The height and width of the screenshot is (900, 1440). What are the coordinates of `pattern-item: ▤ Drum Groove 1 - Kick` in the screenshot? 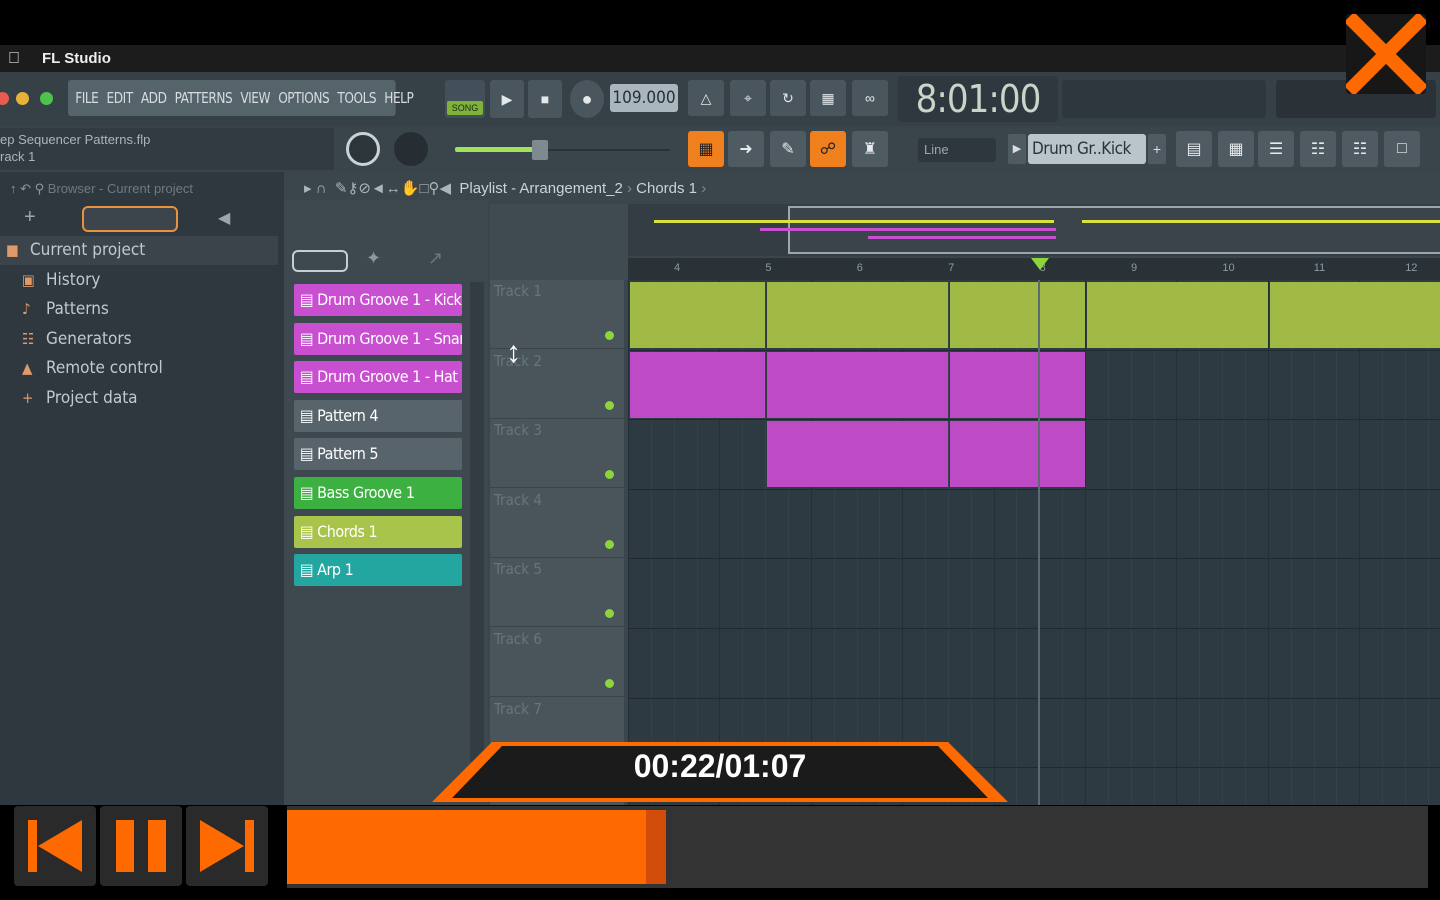 It's located at (378, 300).